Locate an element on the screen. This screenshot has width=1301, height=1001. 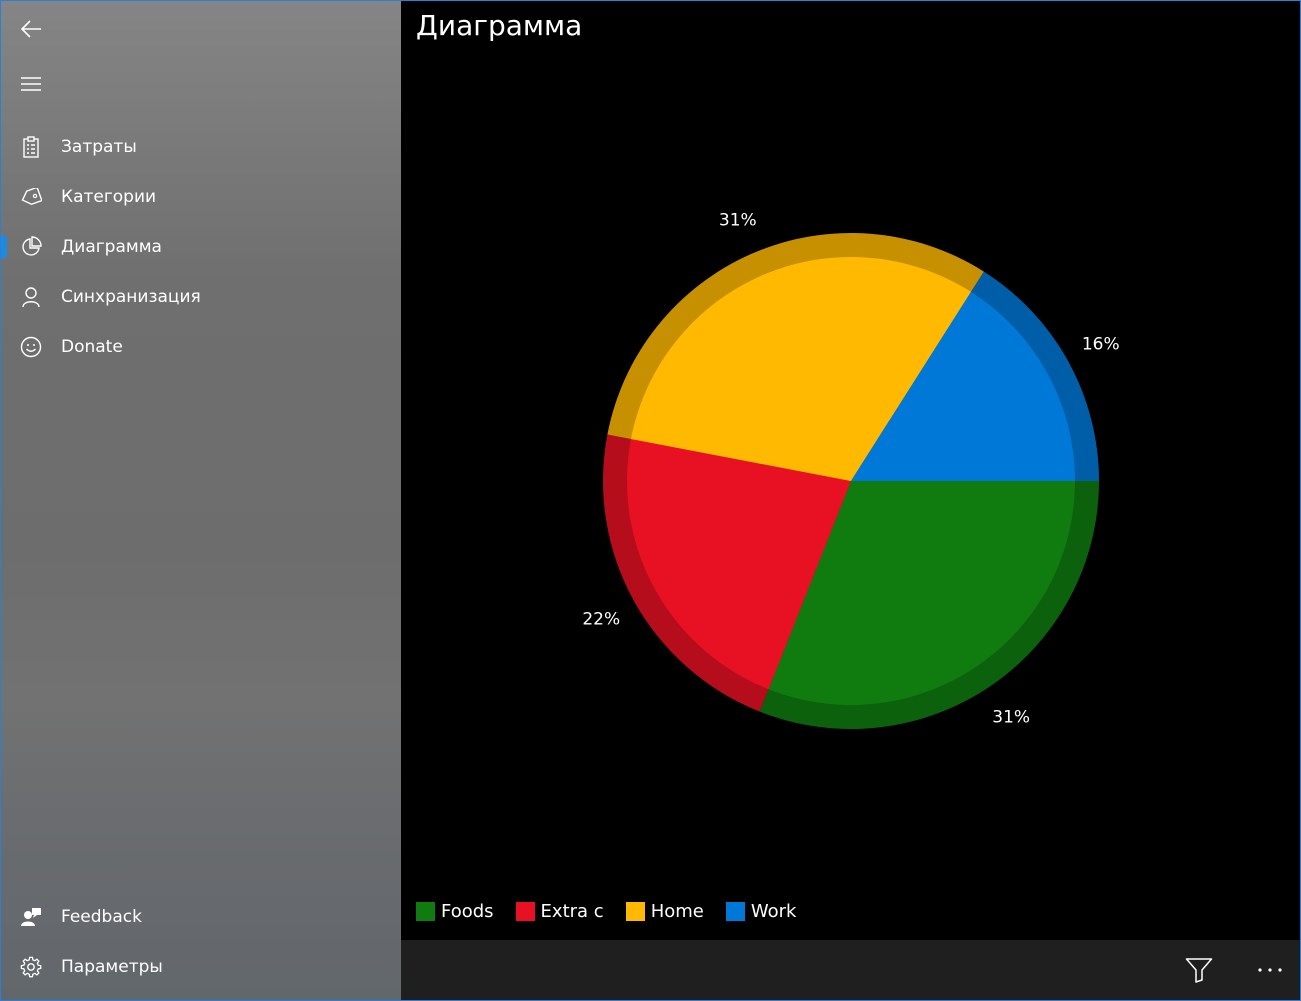
more-options-button is located at coordinates (1270, 970).